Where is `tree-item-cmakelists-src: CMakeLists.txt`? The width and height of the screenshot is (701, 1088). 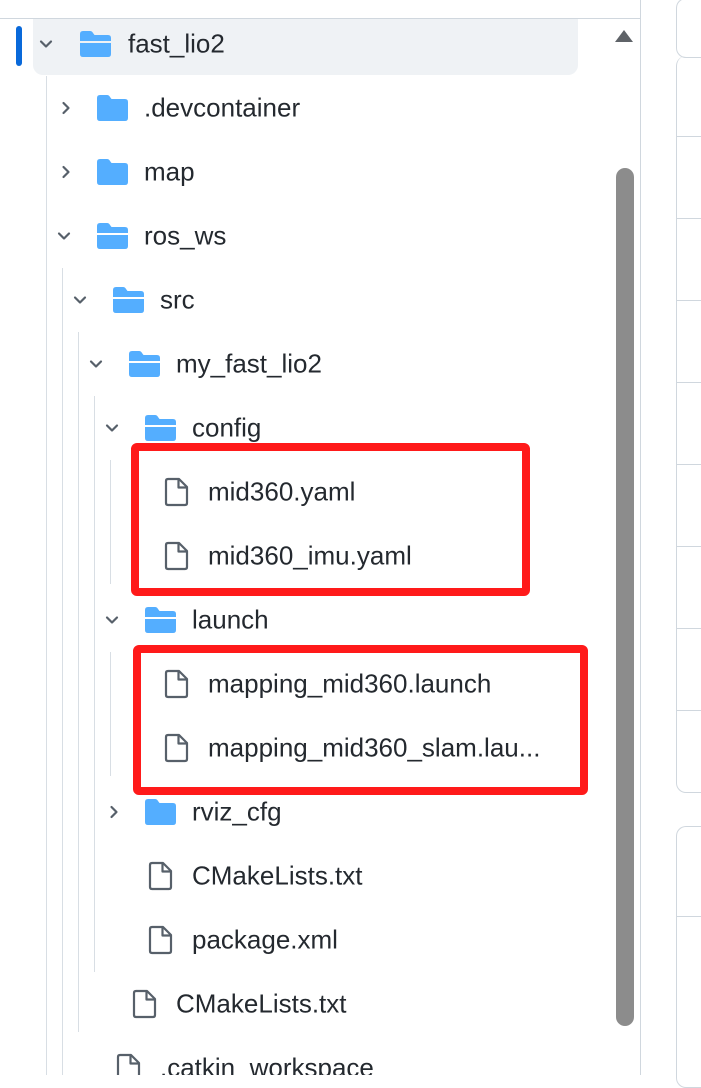 tree-item-cmakelists-src: CMakeLists.txt is located at coordinates (320, 1004).